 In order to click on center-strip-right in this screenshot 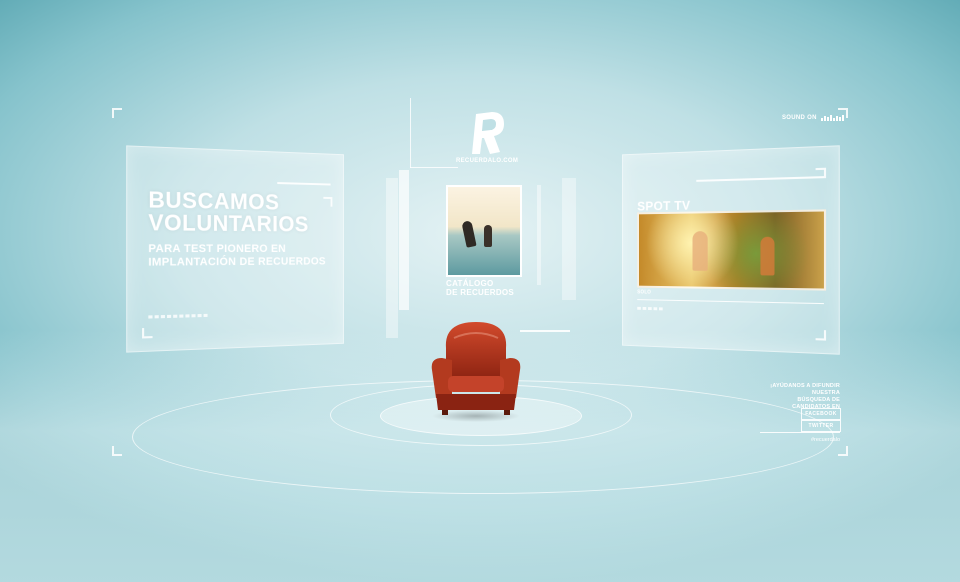, I will do `click(569, 239)`.